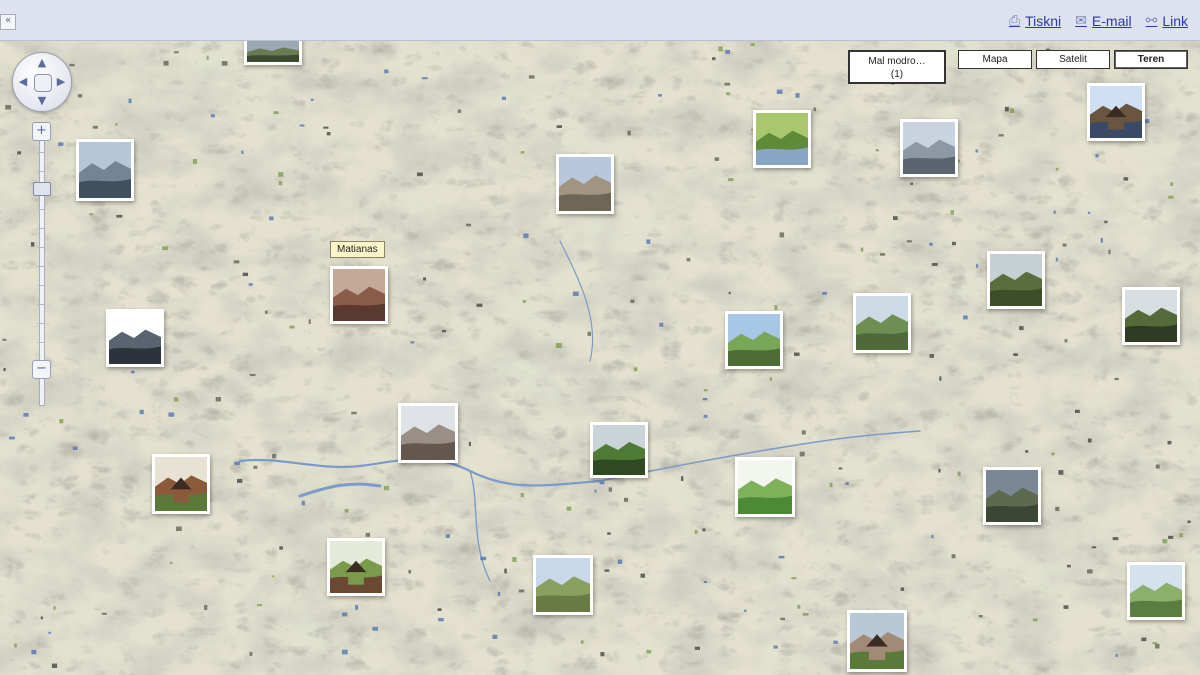  Describe the element at coordinates (1081, 20) in the screenshot. I see `envelope-icon: ✉` at that location.